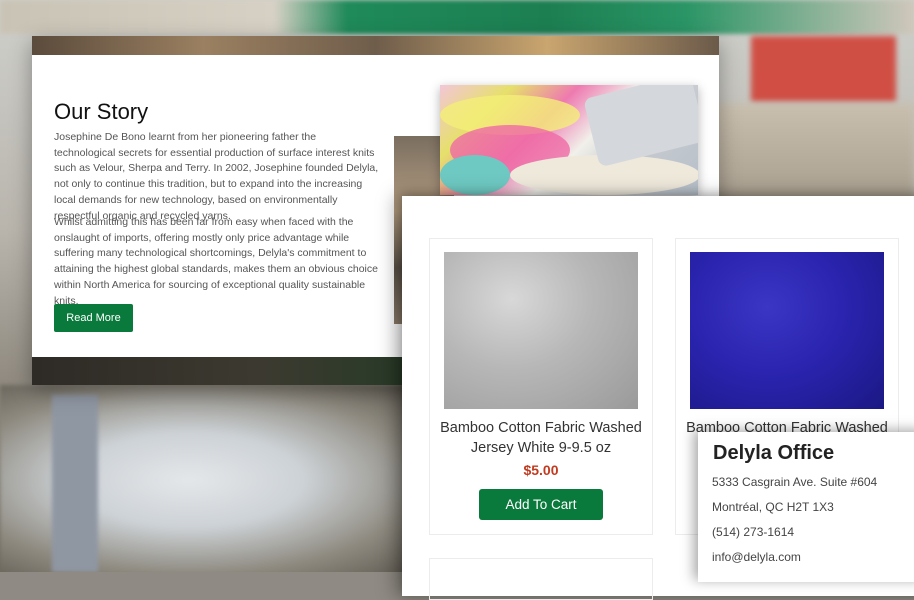 Image resolution: width=914 pixels, height=600 pixels. I want to click on background-pole, so click(75, 483).